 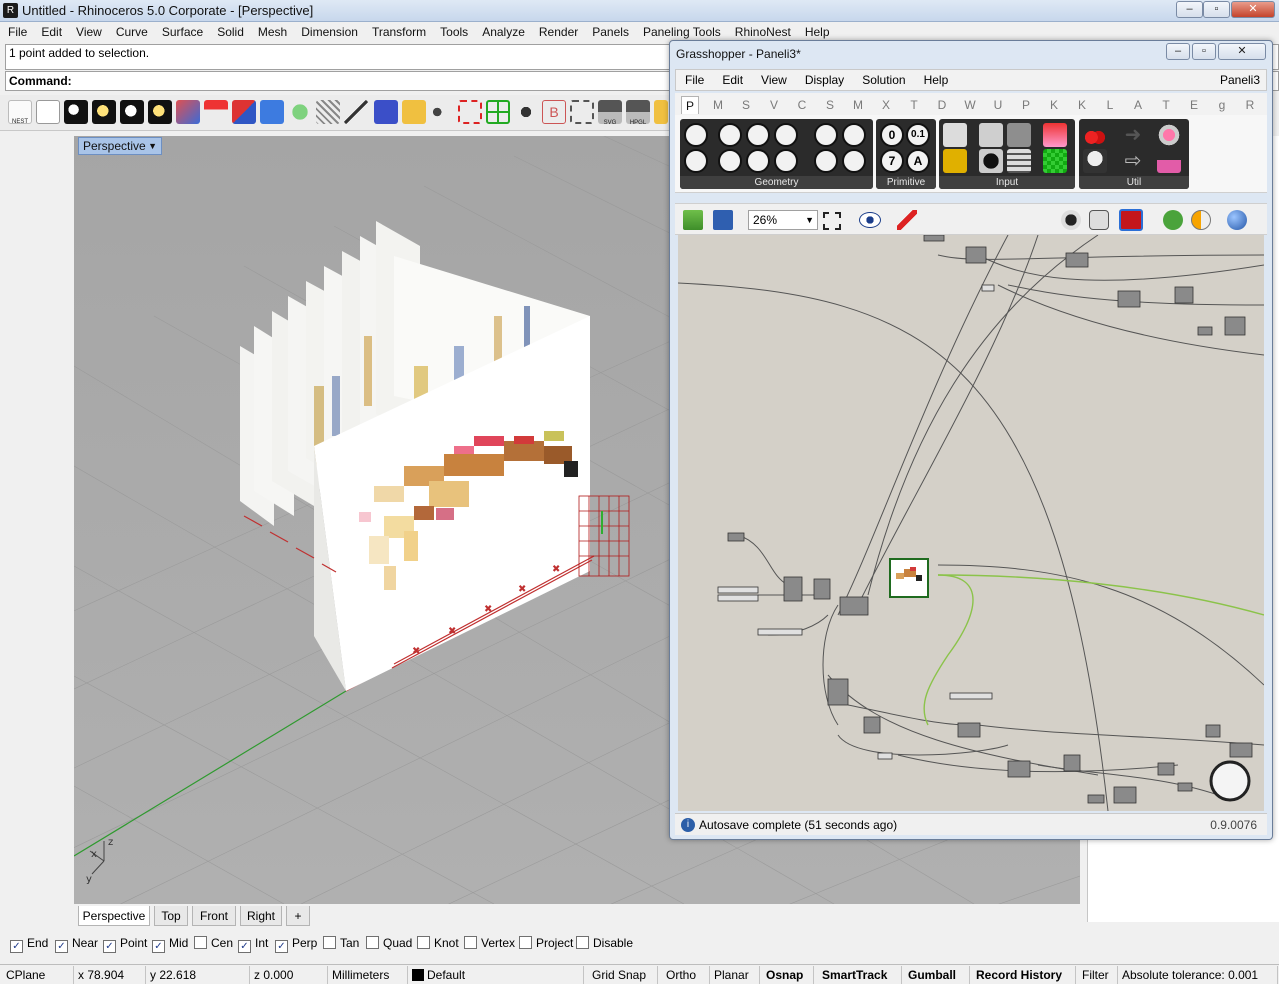 What do you see at coordinates (230, 32) in the screenshot?
I see `menu-solid: Solid` at bounding box center [230, 32].